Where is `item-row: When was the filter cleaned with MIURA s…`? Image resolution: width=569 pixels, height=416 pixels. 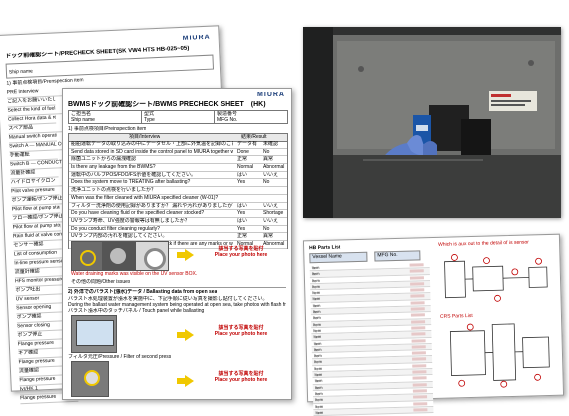
item-row: When was the filter cleaned with MIURA s… is located at coordinates (178, 199).